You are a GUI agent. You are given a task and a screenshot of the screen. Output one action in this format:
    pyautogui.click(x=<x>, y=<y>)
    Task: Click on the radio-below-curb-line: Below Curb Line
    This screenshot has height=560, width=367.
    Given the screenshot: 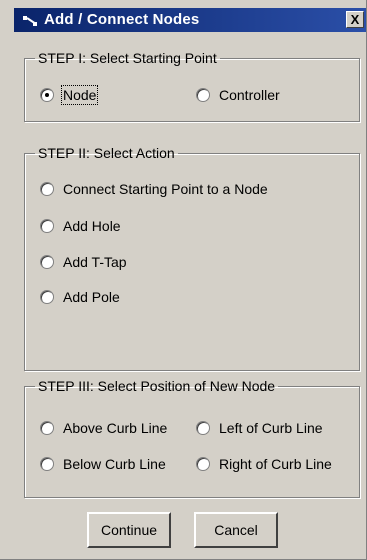 What is the action you would take?
    pyautogui.click(x=103, y=464)
    